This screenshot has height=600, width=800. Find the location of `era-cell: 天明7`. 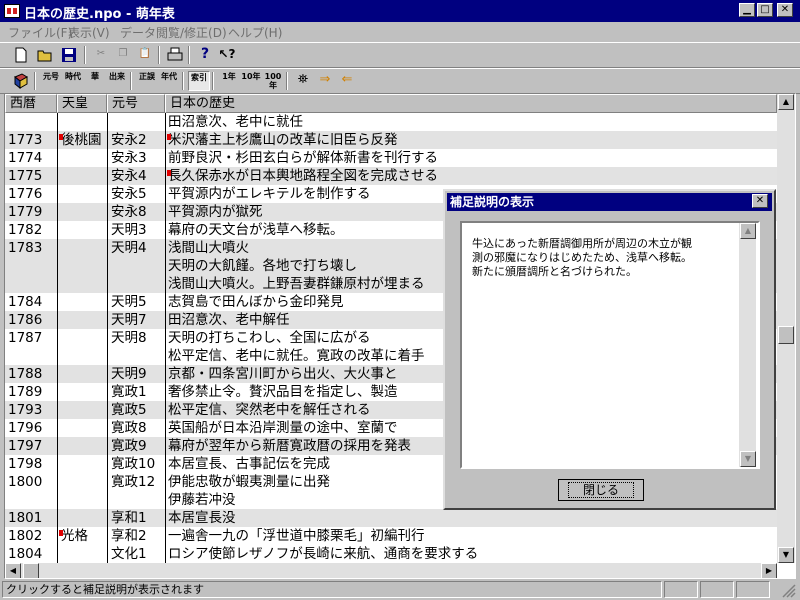

era-cell: 天明7 is located at coordinates (136, 320).